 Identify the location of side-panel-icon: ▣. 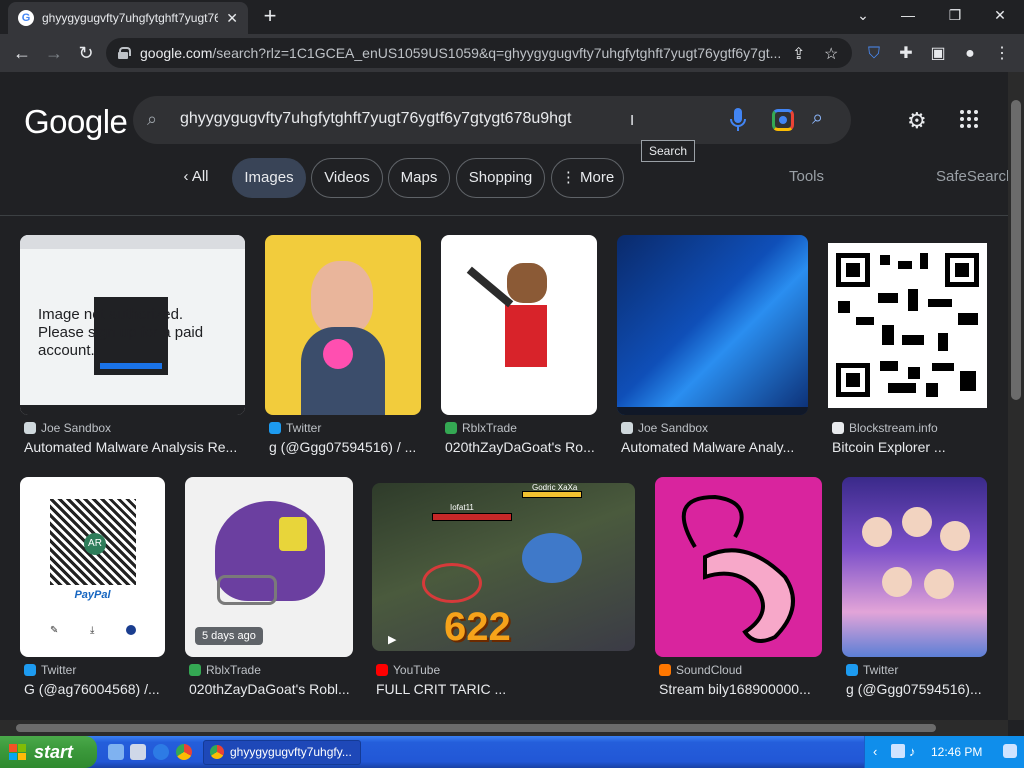
(938, 54).